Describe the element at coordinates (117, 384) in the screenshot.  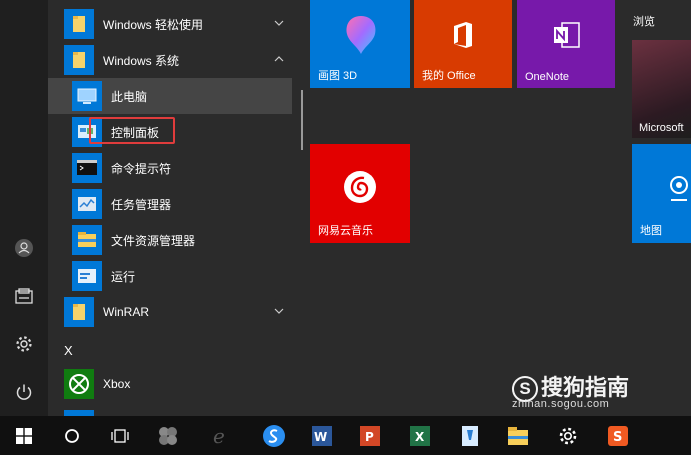
I see `list-item-label: Xbox` at that location.